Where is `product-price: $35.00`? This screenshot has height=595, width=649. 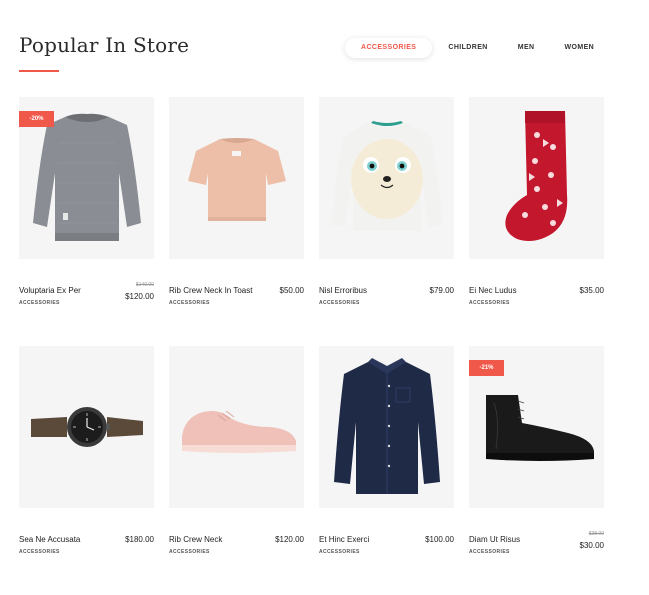 product-price: $35.00 is located at coordinates (591, 290).